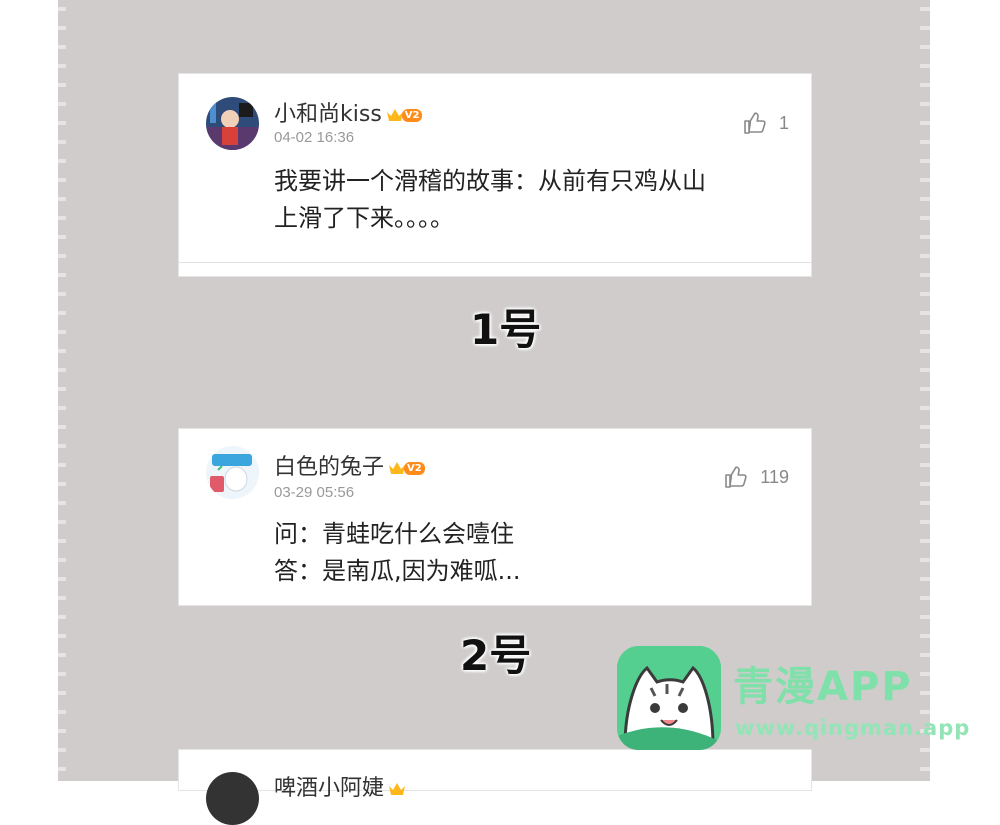  What do you see at coordinates (783, 122) in the screenshot?
I see `like-count: 1` at bounding box center [783, 122].